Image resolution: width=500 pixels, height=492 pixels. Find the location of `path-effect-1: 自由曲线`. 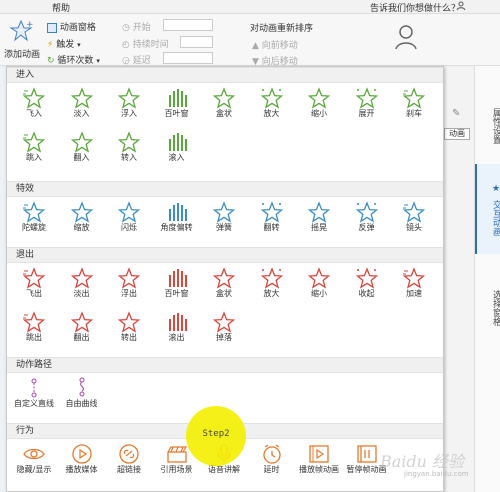

path-effect-1: 自由曲线 is located at coordinates (82, 393).